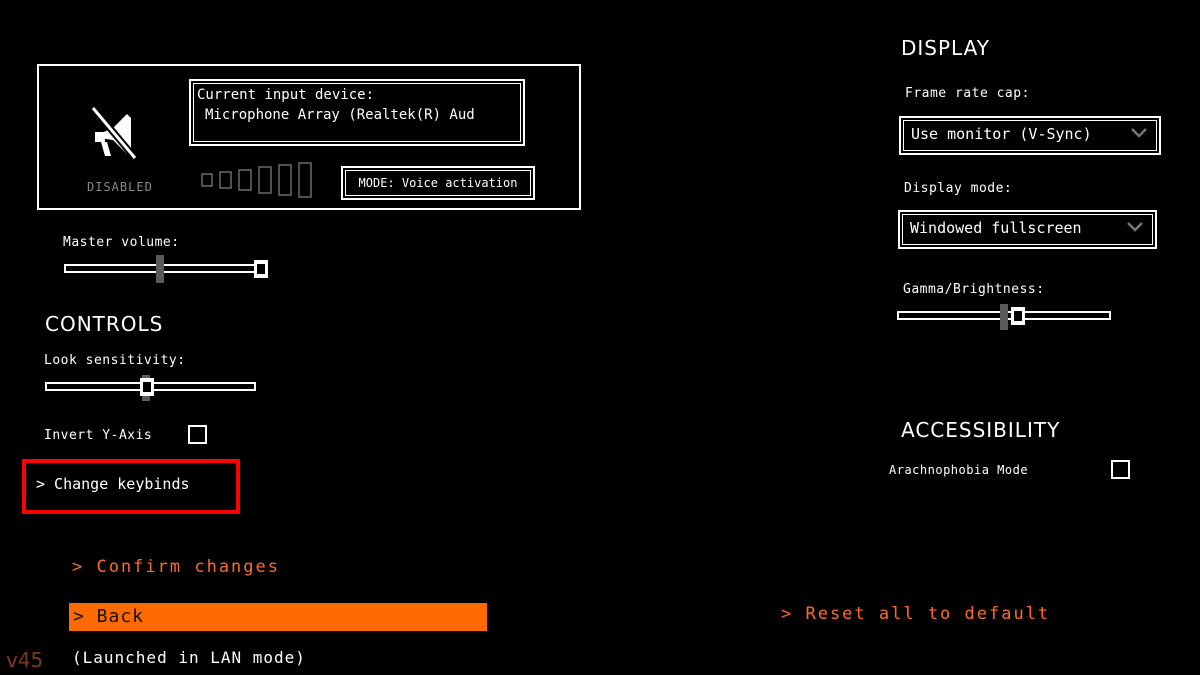 Image resolution: width=1200 pixels, height=675 pixels. Describe the element at coordinates (915, 614) in the screenshot. I see `reset-all-button: > Reset all to default` at that location.